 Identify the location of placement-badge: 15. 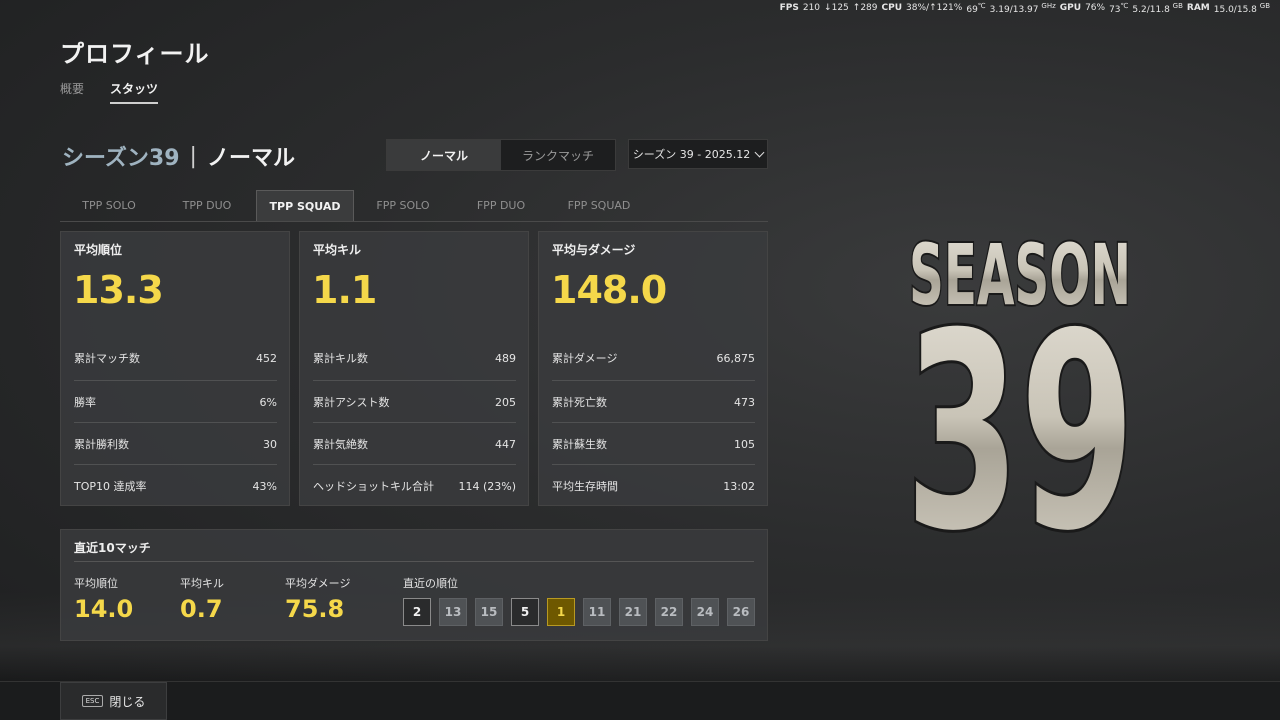
(489, 612).